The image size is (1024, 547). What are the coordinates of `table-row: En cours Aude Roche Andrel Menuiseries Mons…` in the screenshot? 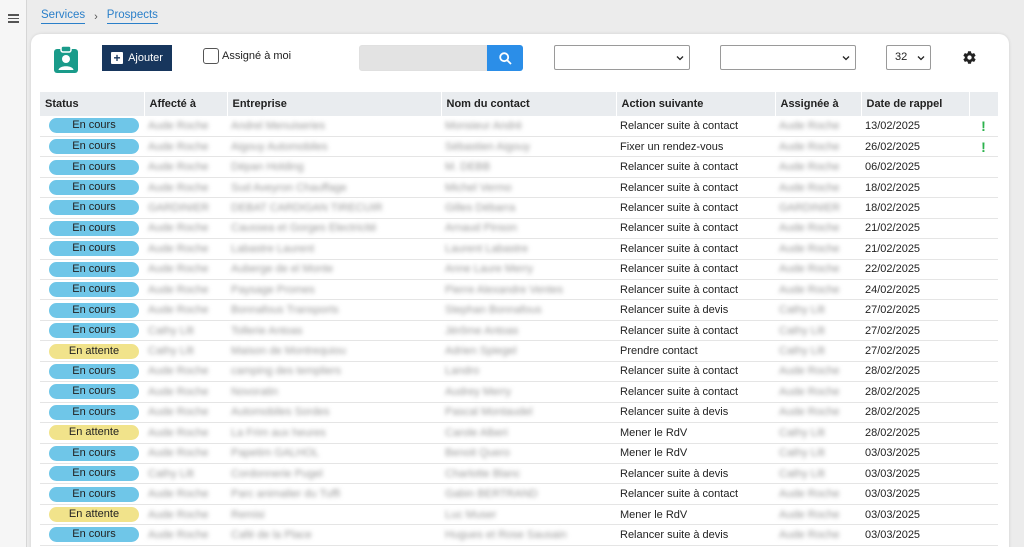 It's located at (519, 126).